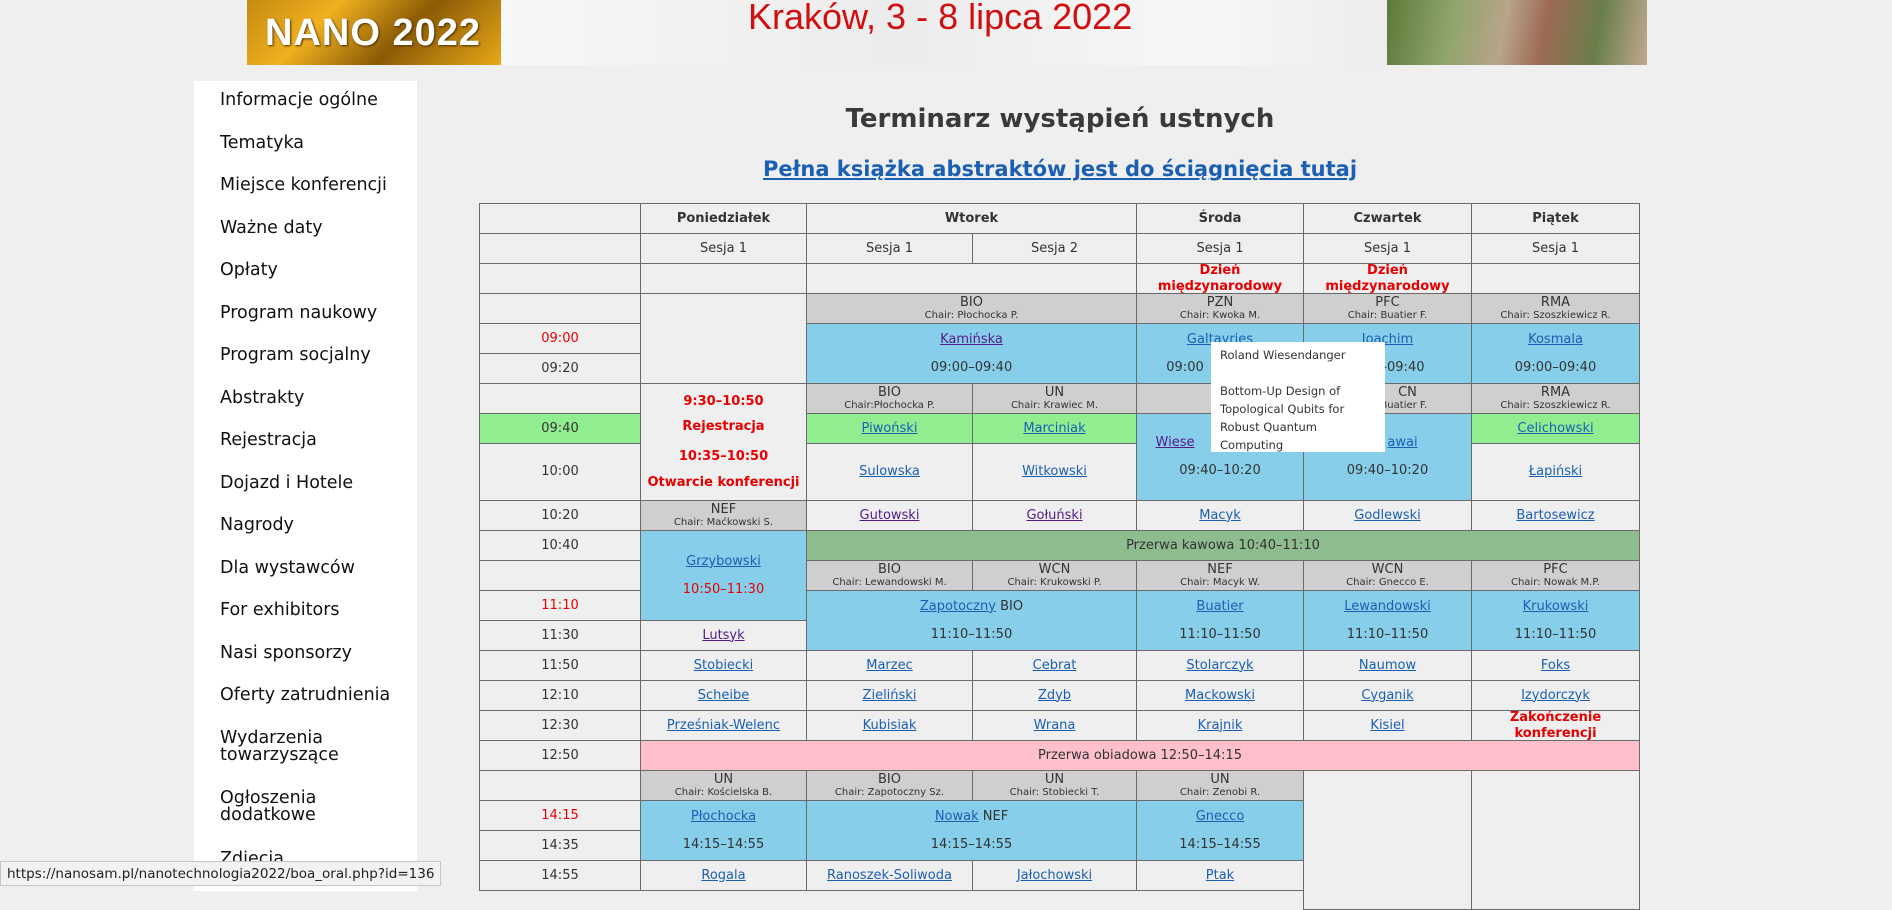 The width and height of the screenshot is (1892, 910). What do you see at coordinates (957, 816) in the screenshot?
I see `speaker-link: Nowak` at bounding box center [957, 816].